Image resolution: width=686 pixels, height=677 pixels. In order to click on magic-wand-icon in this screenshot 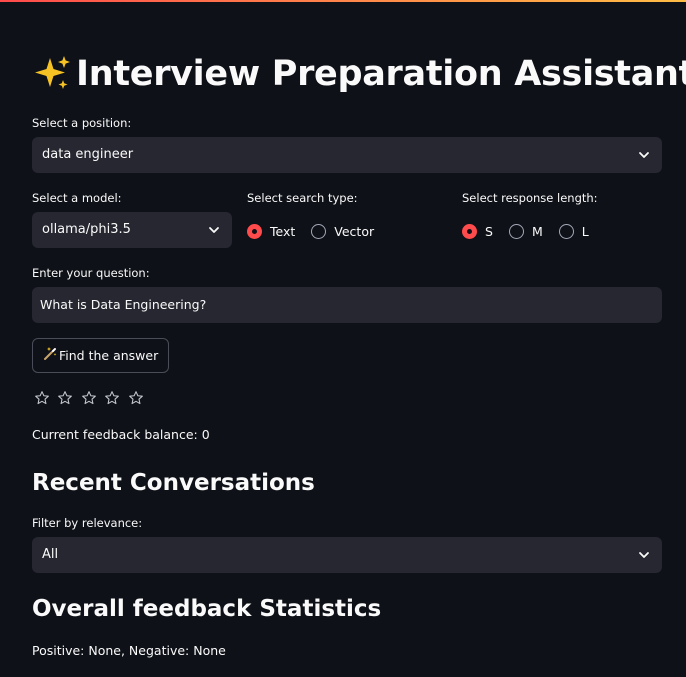, I will do `click(51, 355)`.